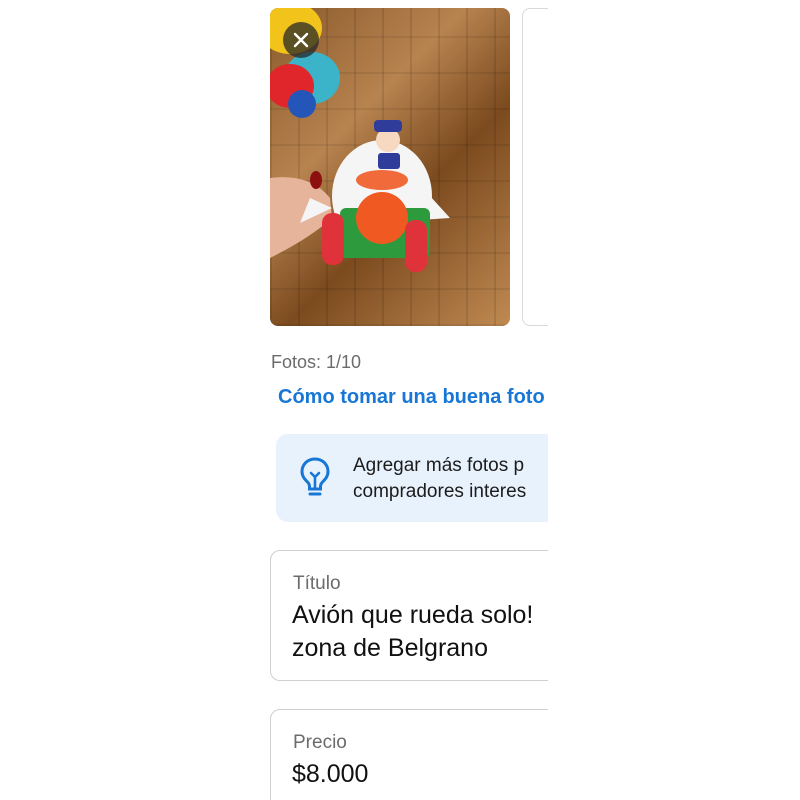  What do you see at coordinates (439, 479) in the screenshot?
I see `tip-text: Agregar más fotos p compradores interes` at bounding box center [439, 479].